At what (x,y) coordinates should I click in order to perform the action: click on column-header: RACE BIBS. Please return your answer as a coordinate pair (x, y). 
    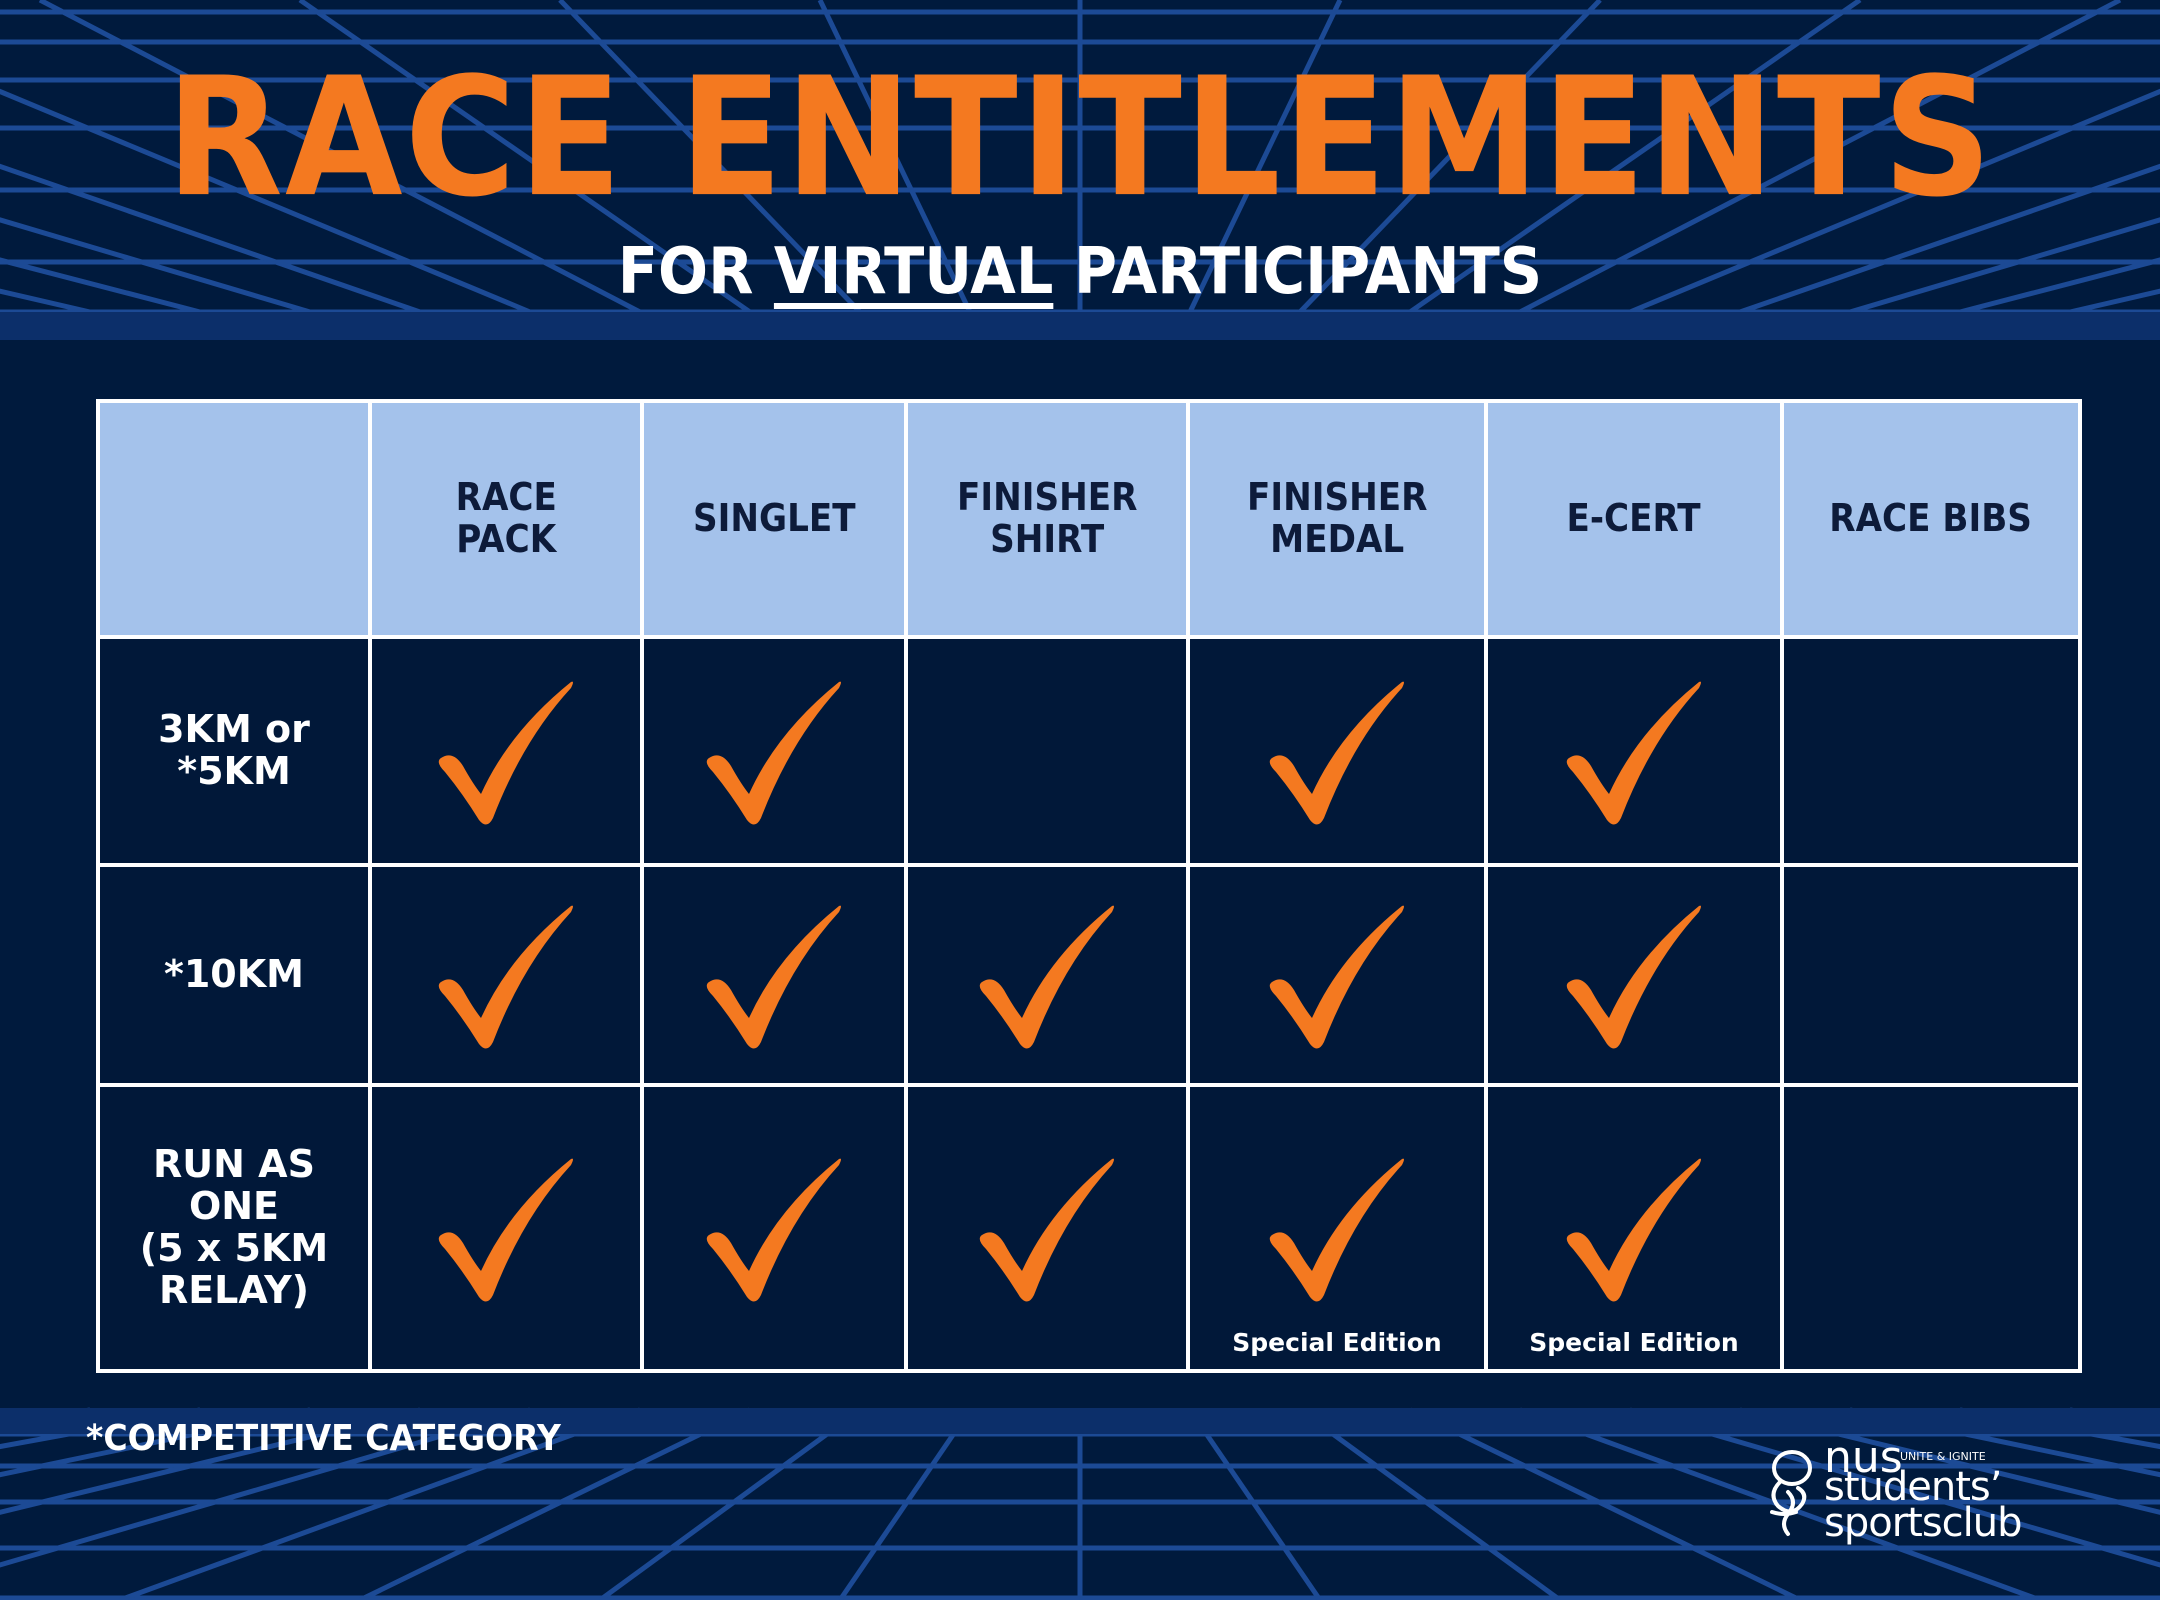
    Looking at the image, I should click on (1931, 519).